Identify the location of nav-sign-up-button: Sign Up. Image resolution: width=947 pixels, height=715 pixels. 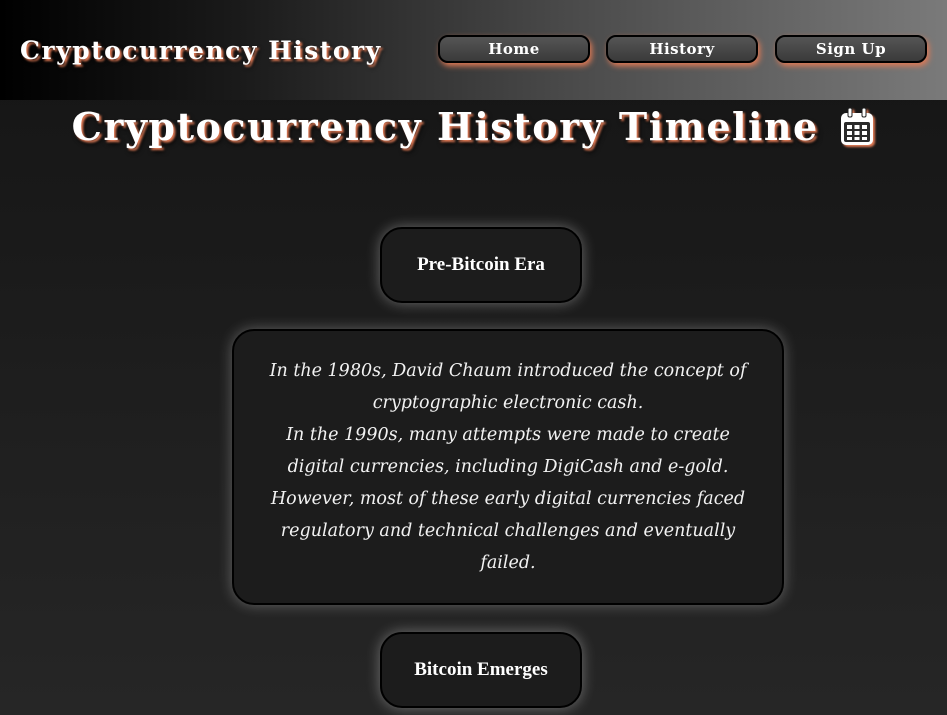
(851, 49).